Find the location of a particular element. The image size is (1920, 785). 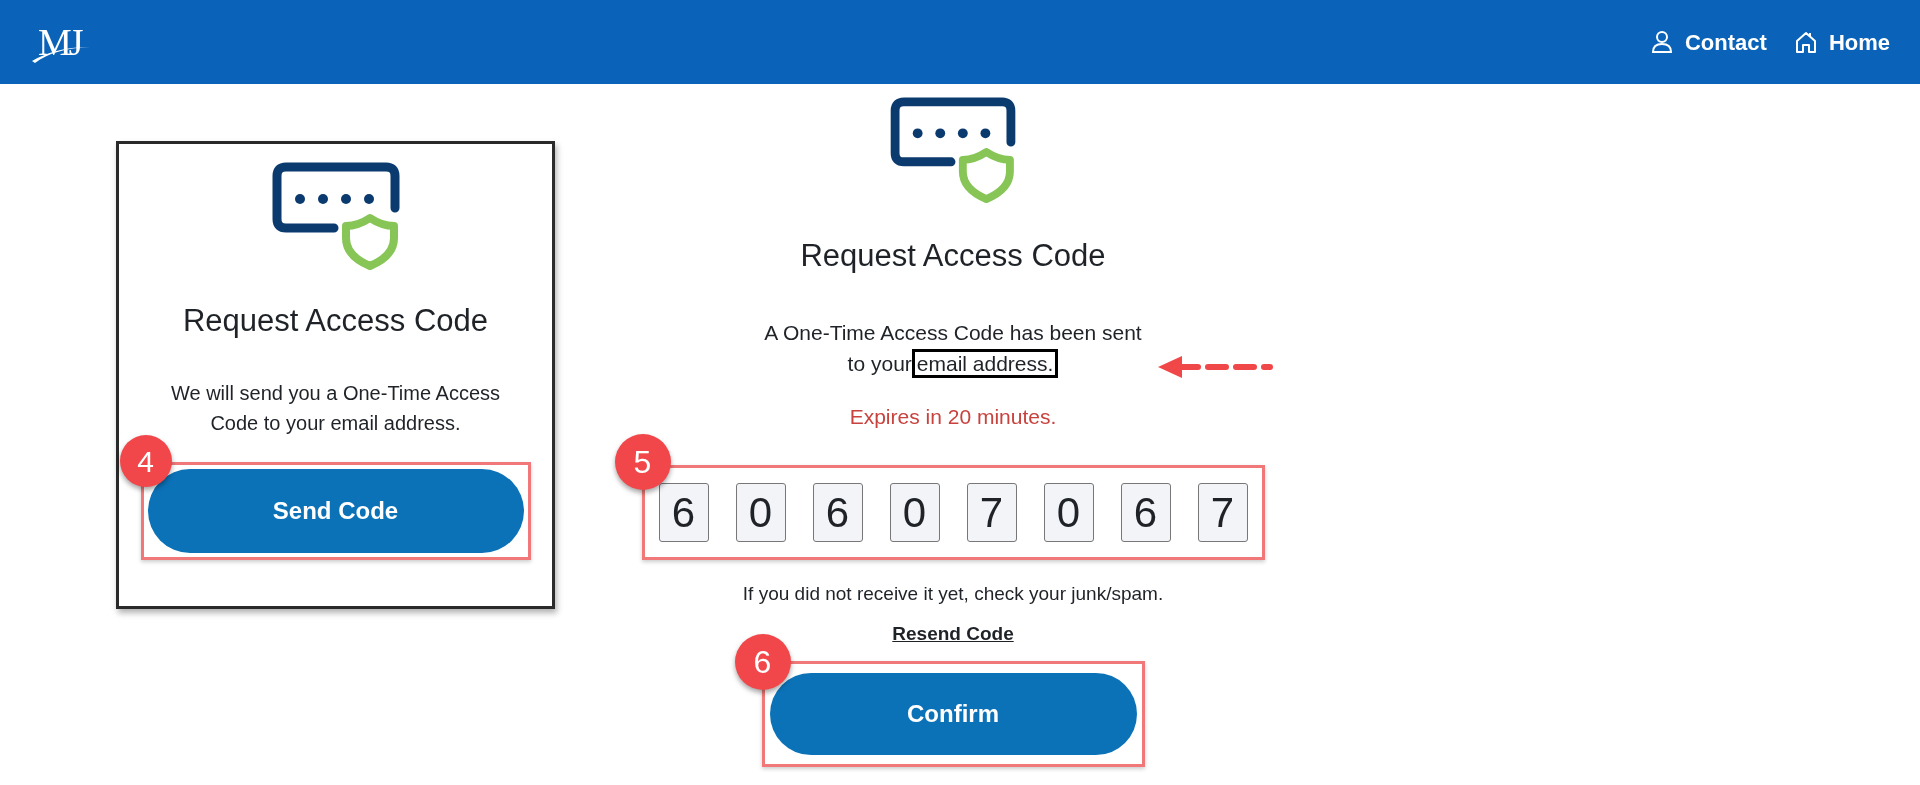

confirm-button: Confirm is located at coordinates (953, 713).